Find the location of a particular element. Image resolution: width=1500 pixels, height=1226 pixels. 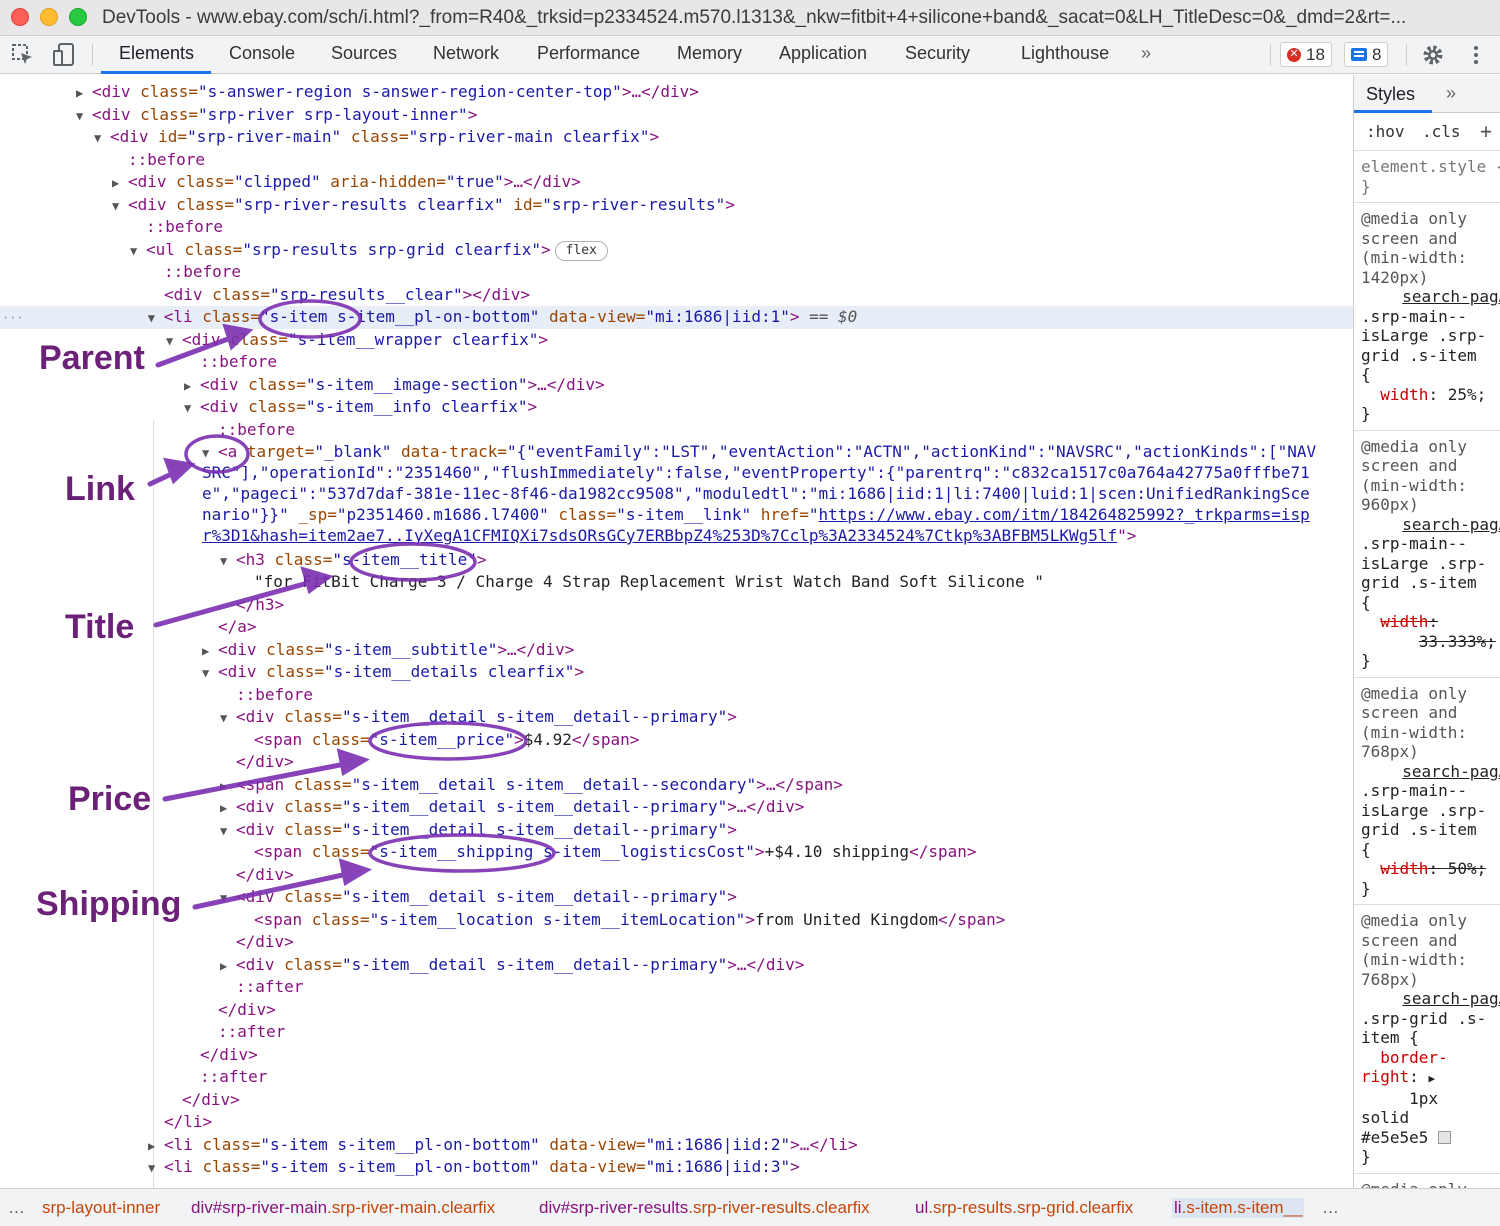

breadcrumb-item: ul.srp-results.srp-grid.clearfix is located at coordinates (1024, 1208).